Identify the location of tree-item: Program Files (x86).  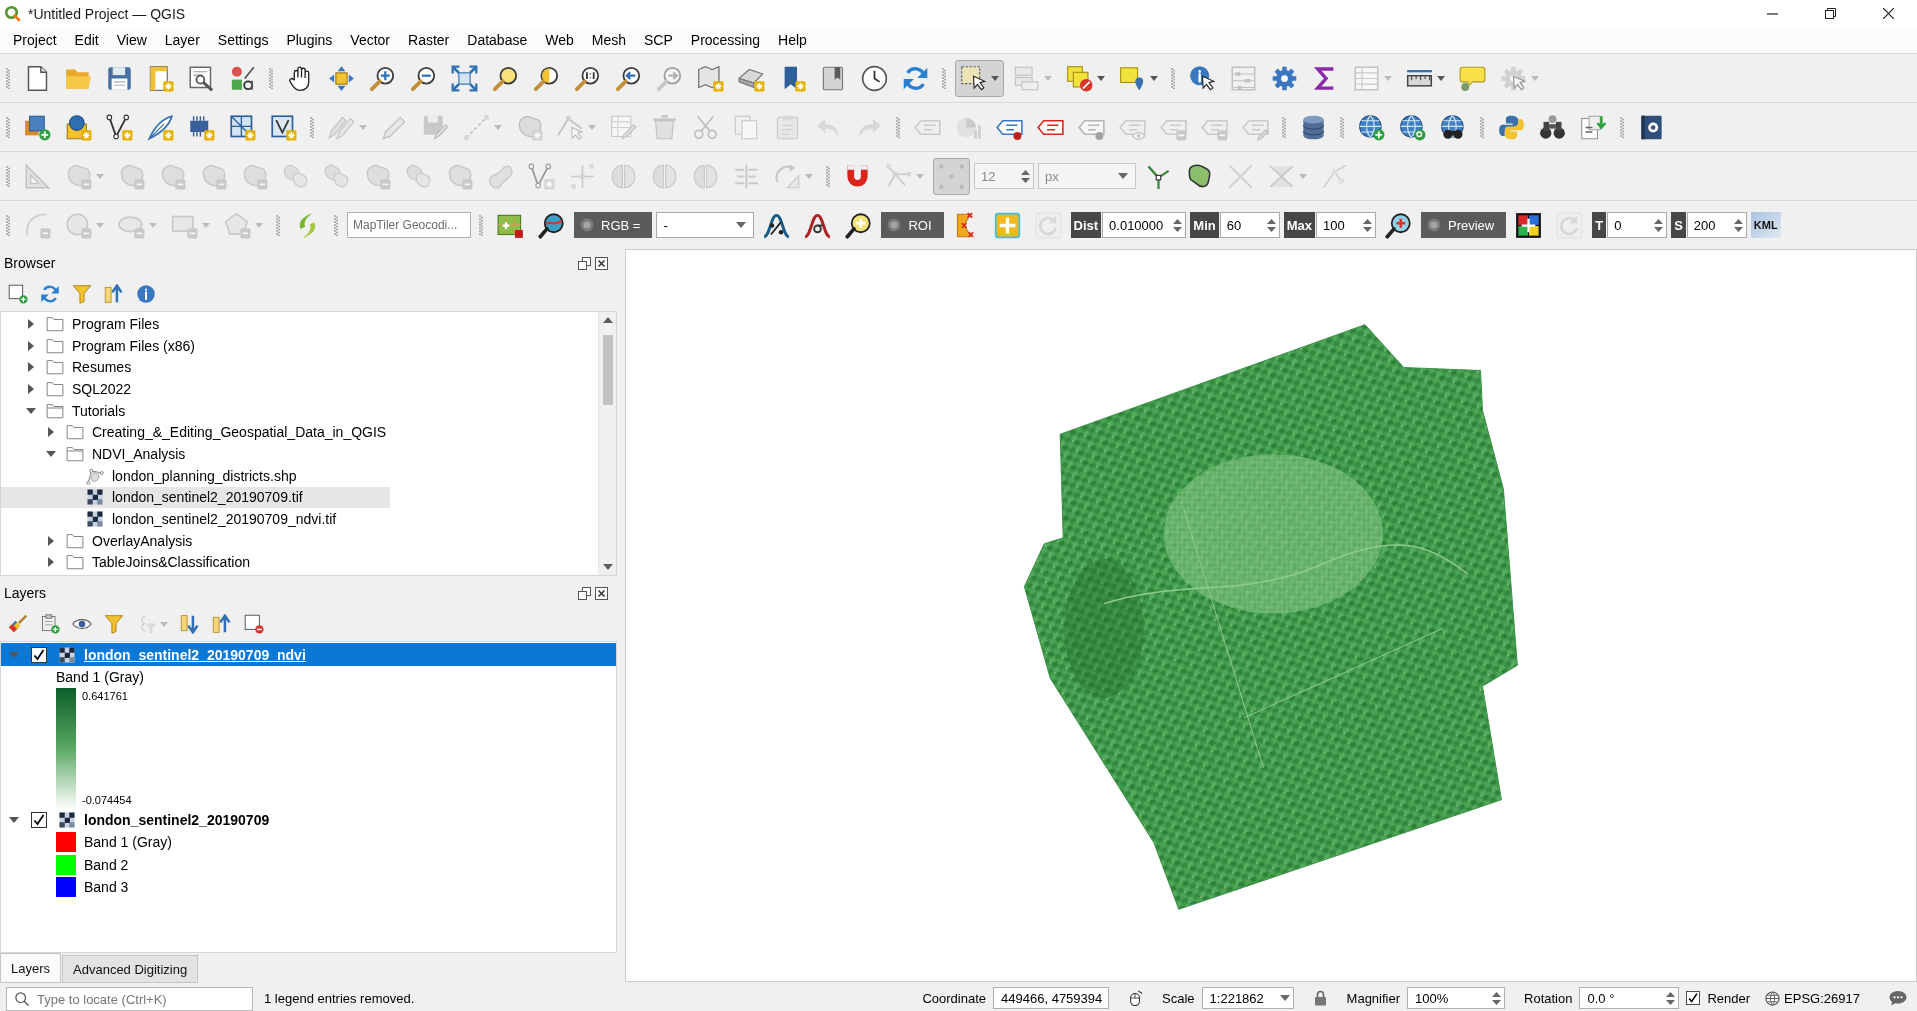
(196, 345).